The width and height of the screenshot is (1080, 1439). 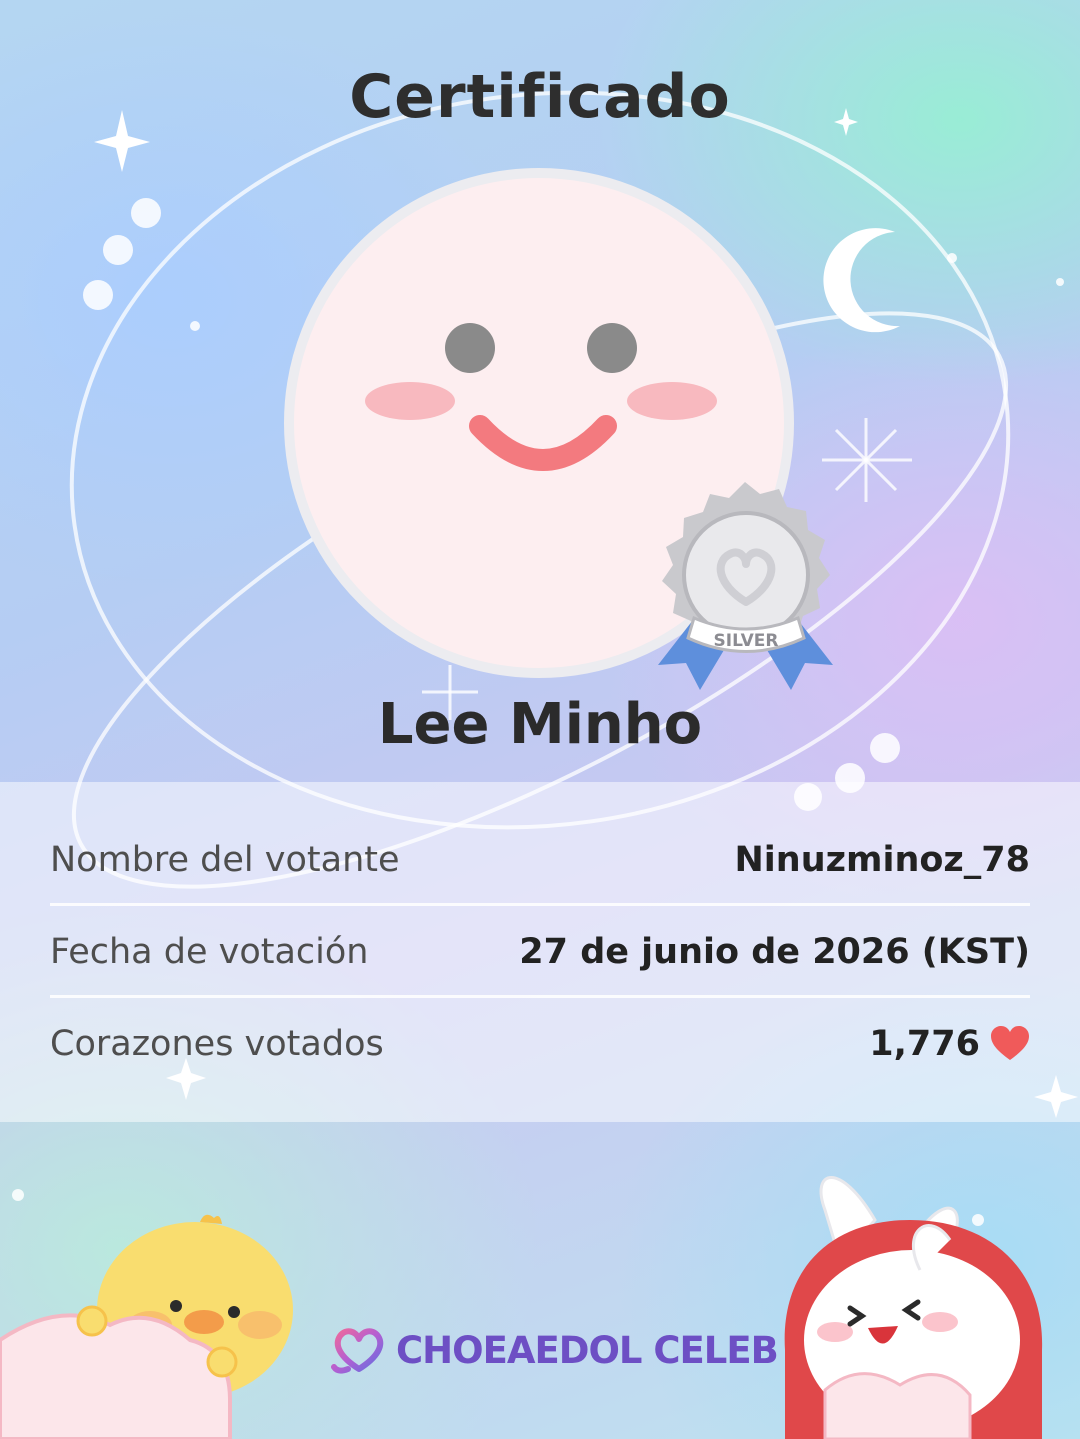 What do you see at coordinates (924, 1044) in the screenshot?
I see `hearts-voted-value: 1,776` at bounding box center [924, 1044].